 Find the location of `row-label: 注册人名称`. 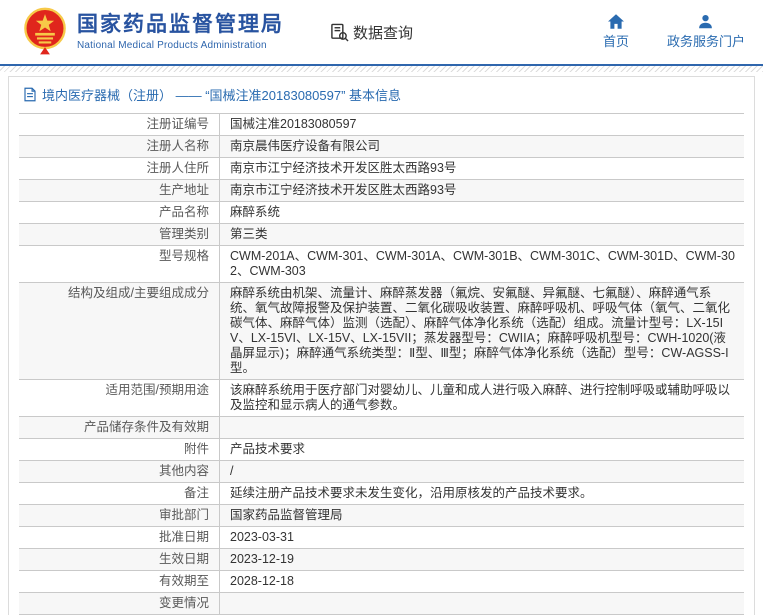

row-label: 注册人名称 is located at coordinates (119, 146).